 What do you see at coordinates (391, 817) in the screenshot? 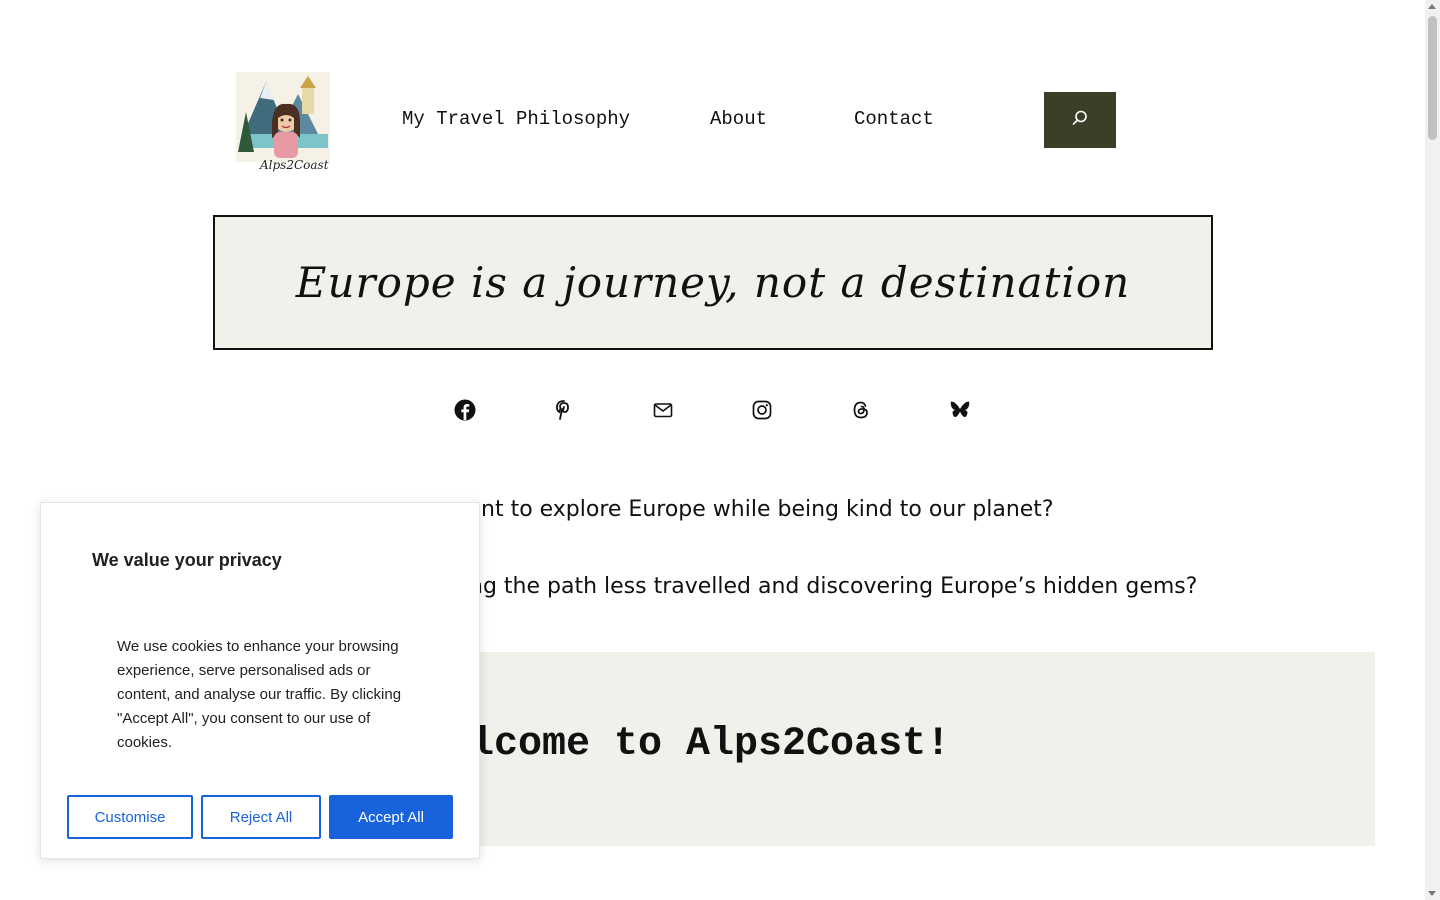
I see `accept-all-button: Accept All` at bounding box center [391, 817].